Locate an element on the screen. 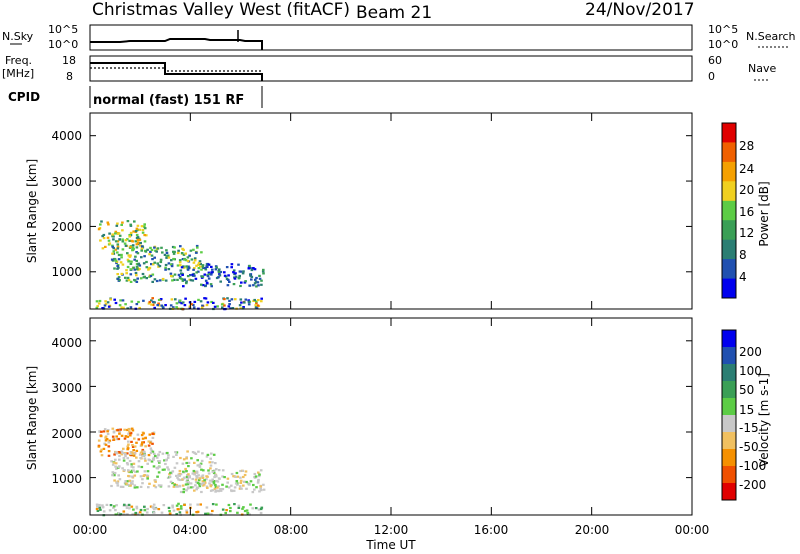  velocity-cbar-tick-m200: -200 is located at coordinates (752, 485).